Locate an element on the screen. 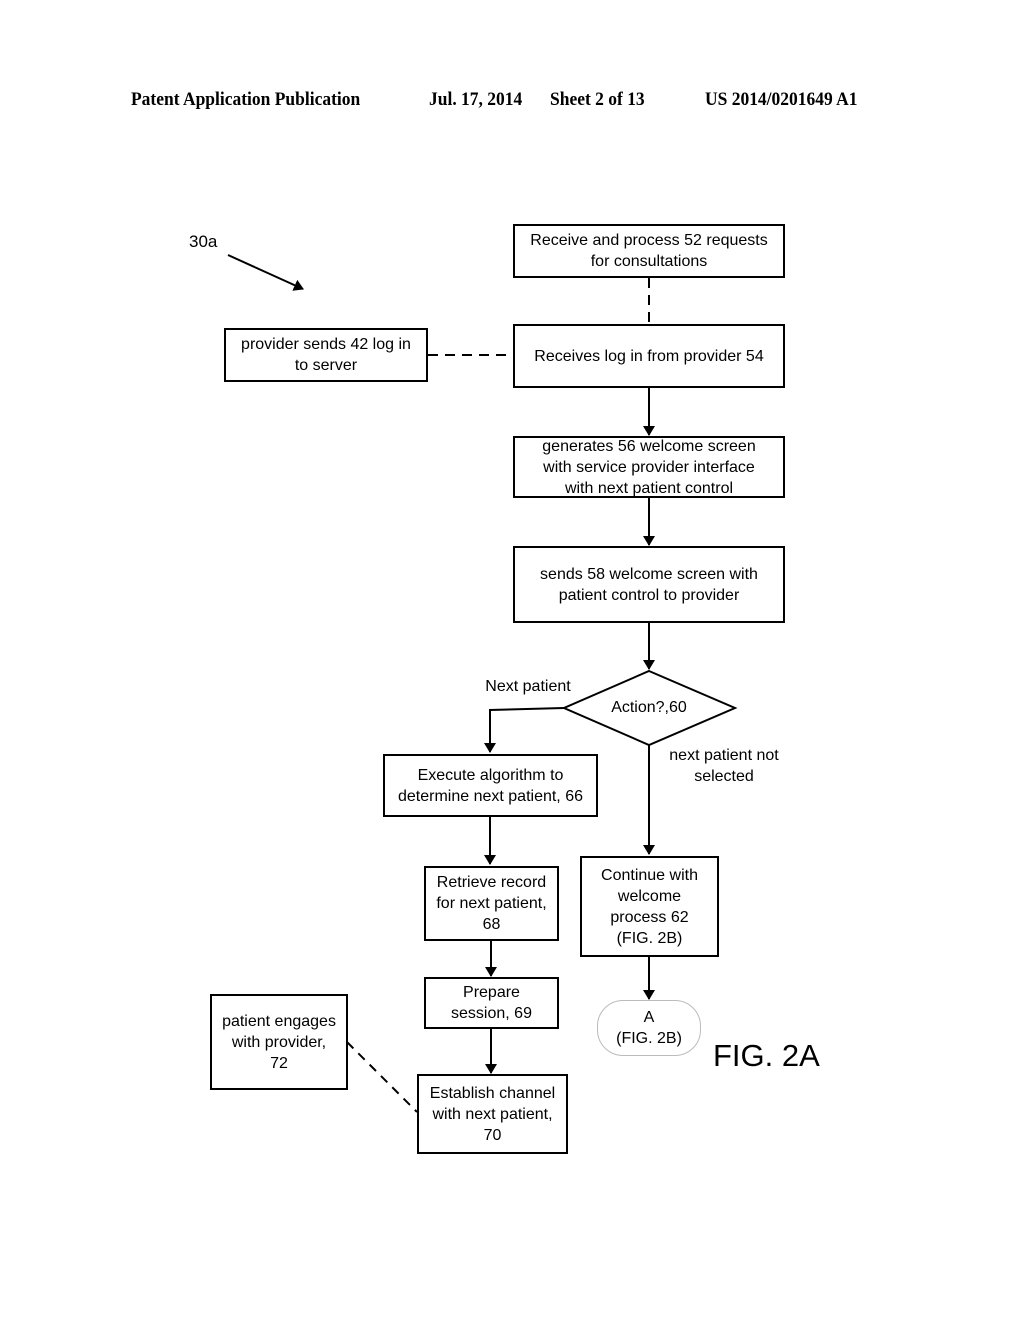 This screenshot has height=1320, width=1024. connector-A-terminal: A (FIG. 2B) is located at coordinates (649, 1028).